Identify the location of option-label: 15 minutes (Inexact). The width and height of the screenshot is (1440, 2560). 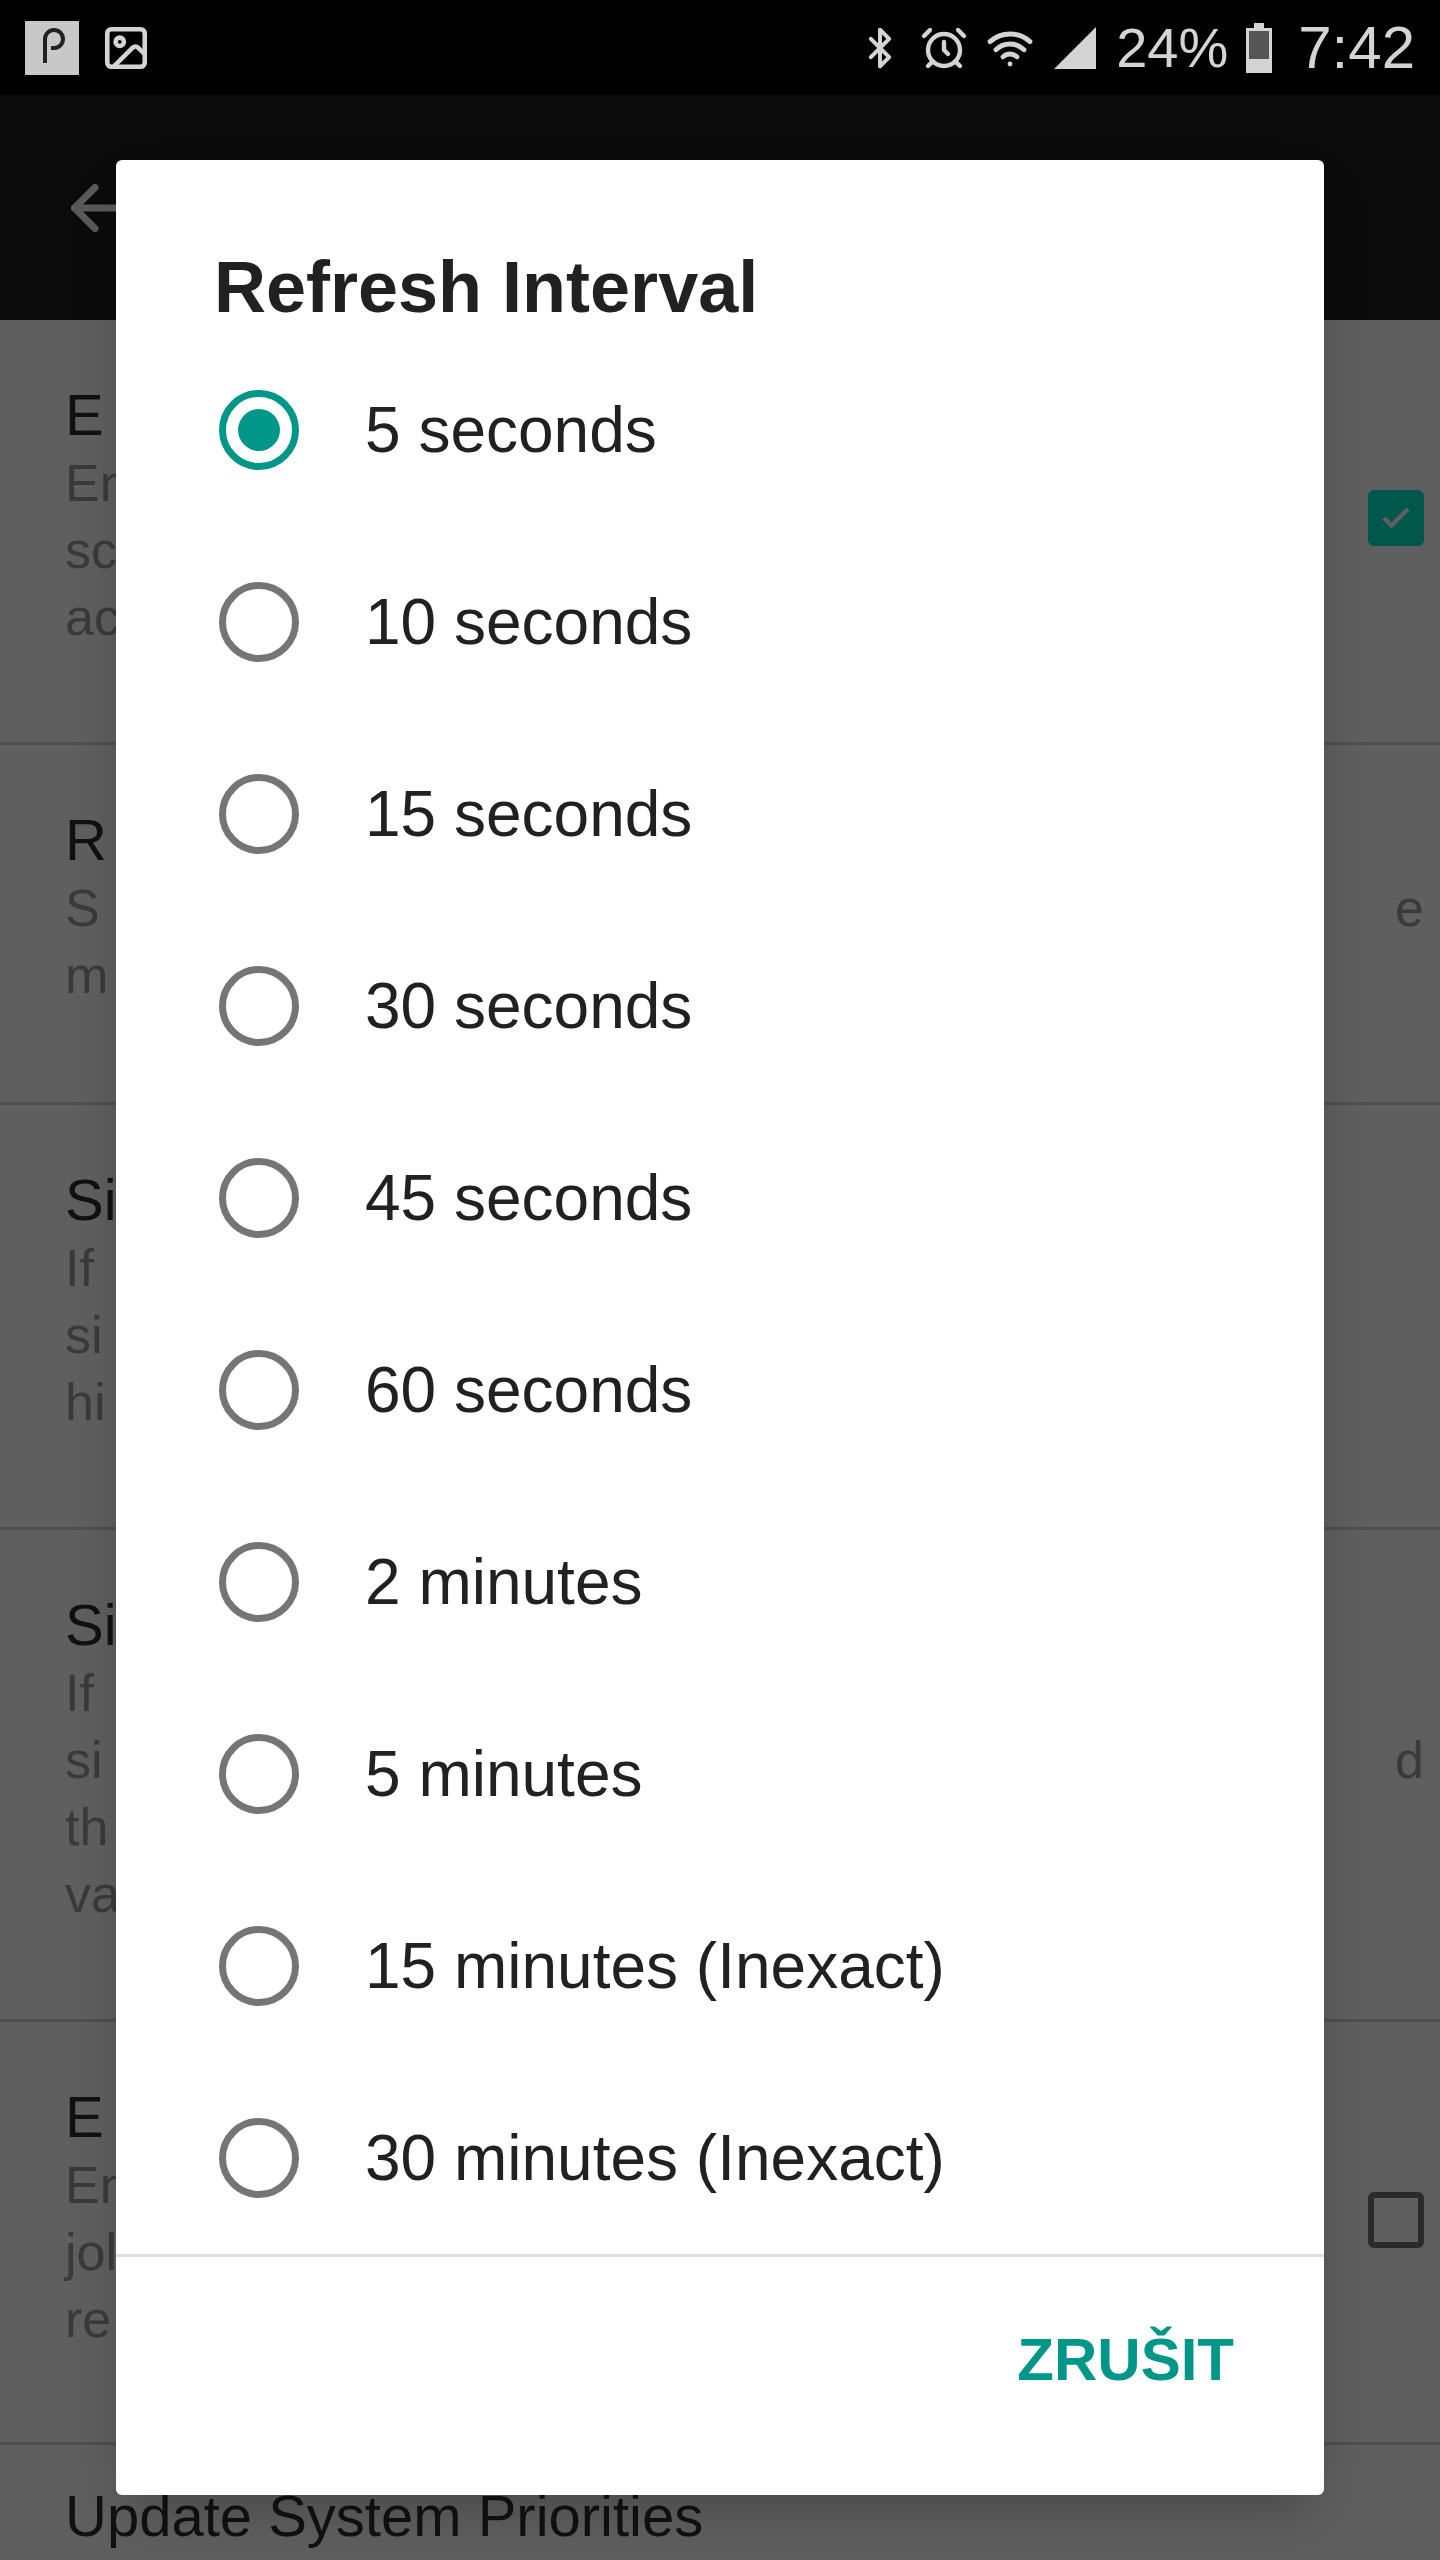
(655, 1966).